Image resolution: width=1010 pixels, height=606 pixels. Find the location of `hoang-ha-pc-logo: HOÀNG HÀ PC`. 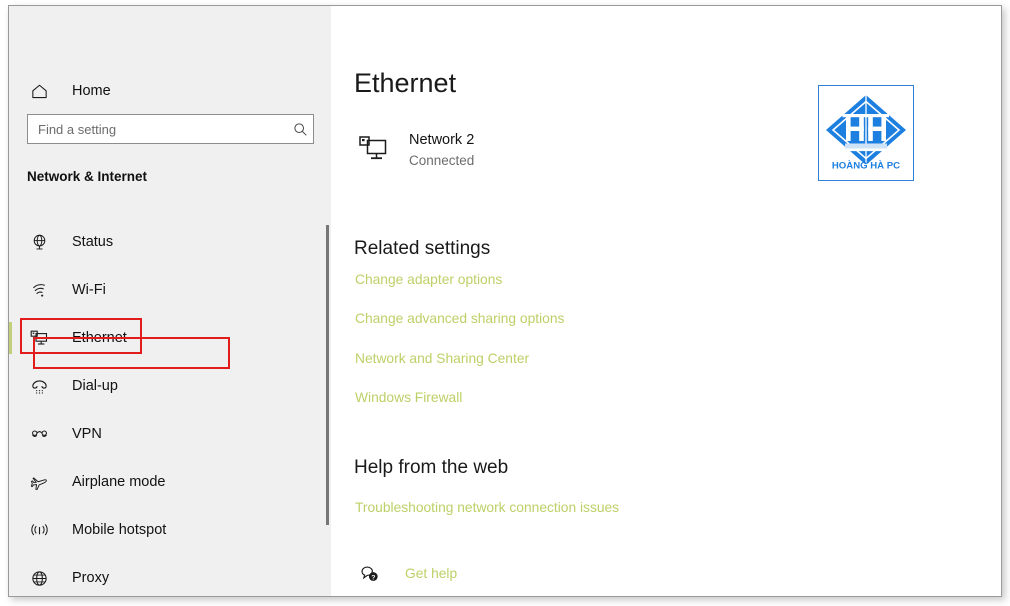

hoang-ha-pc-logo: HOÀNG HÀ PC is located at coordinates (866, 133).